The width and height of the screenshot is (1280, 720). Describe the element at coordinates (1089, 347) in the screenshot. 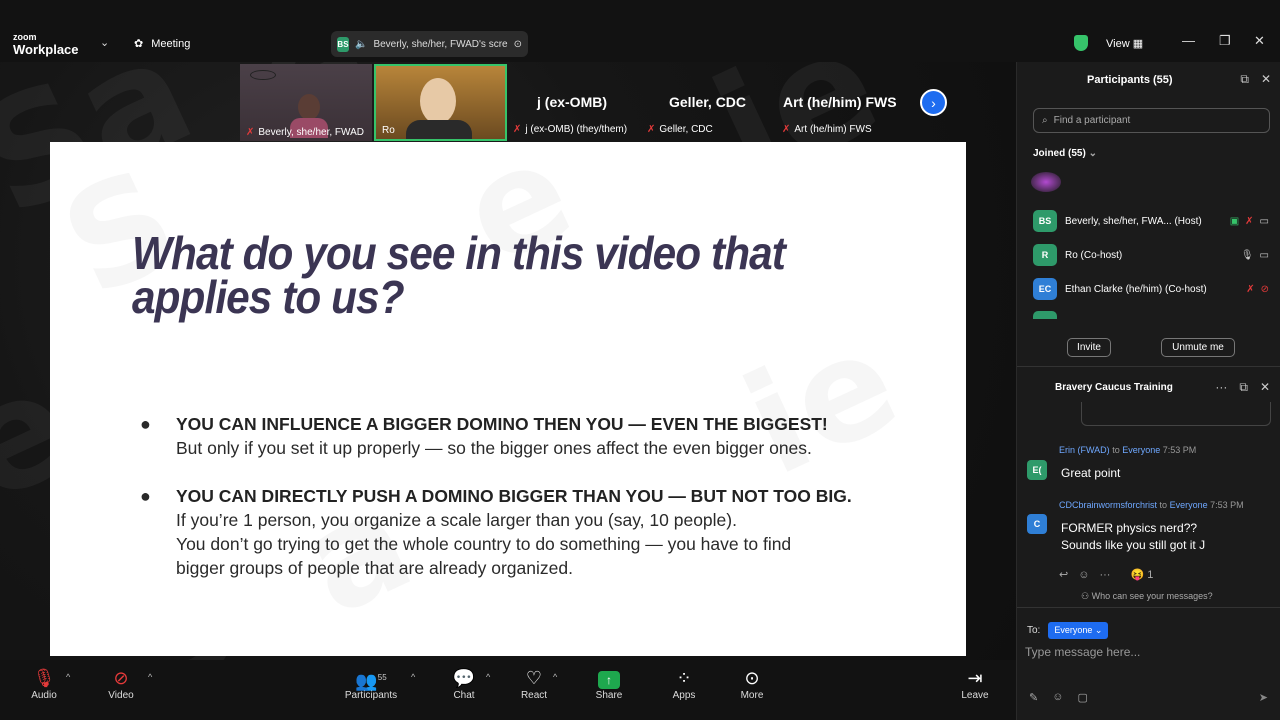

I see `invite-button: Invite` at that location.